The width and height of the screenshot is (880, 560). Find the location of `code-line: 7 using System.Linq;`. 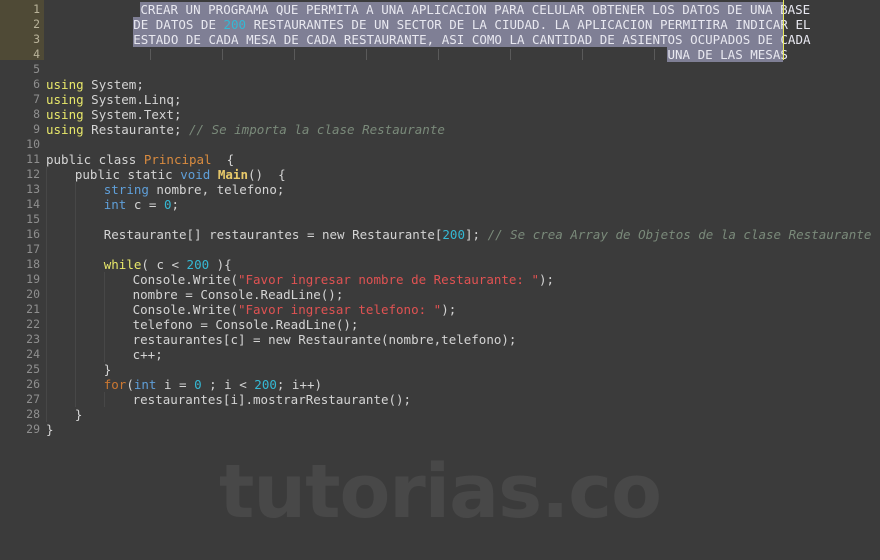

code-line: 7 using System.Linq; is located at coordinates (440, 99).